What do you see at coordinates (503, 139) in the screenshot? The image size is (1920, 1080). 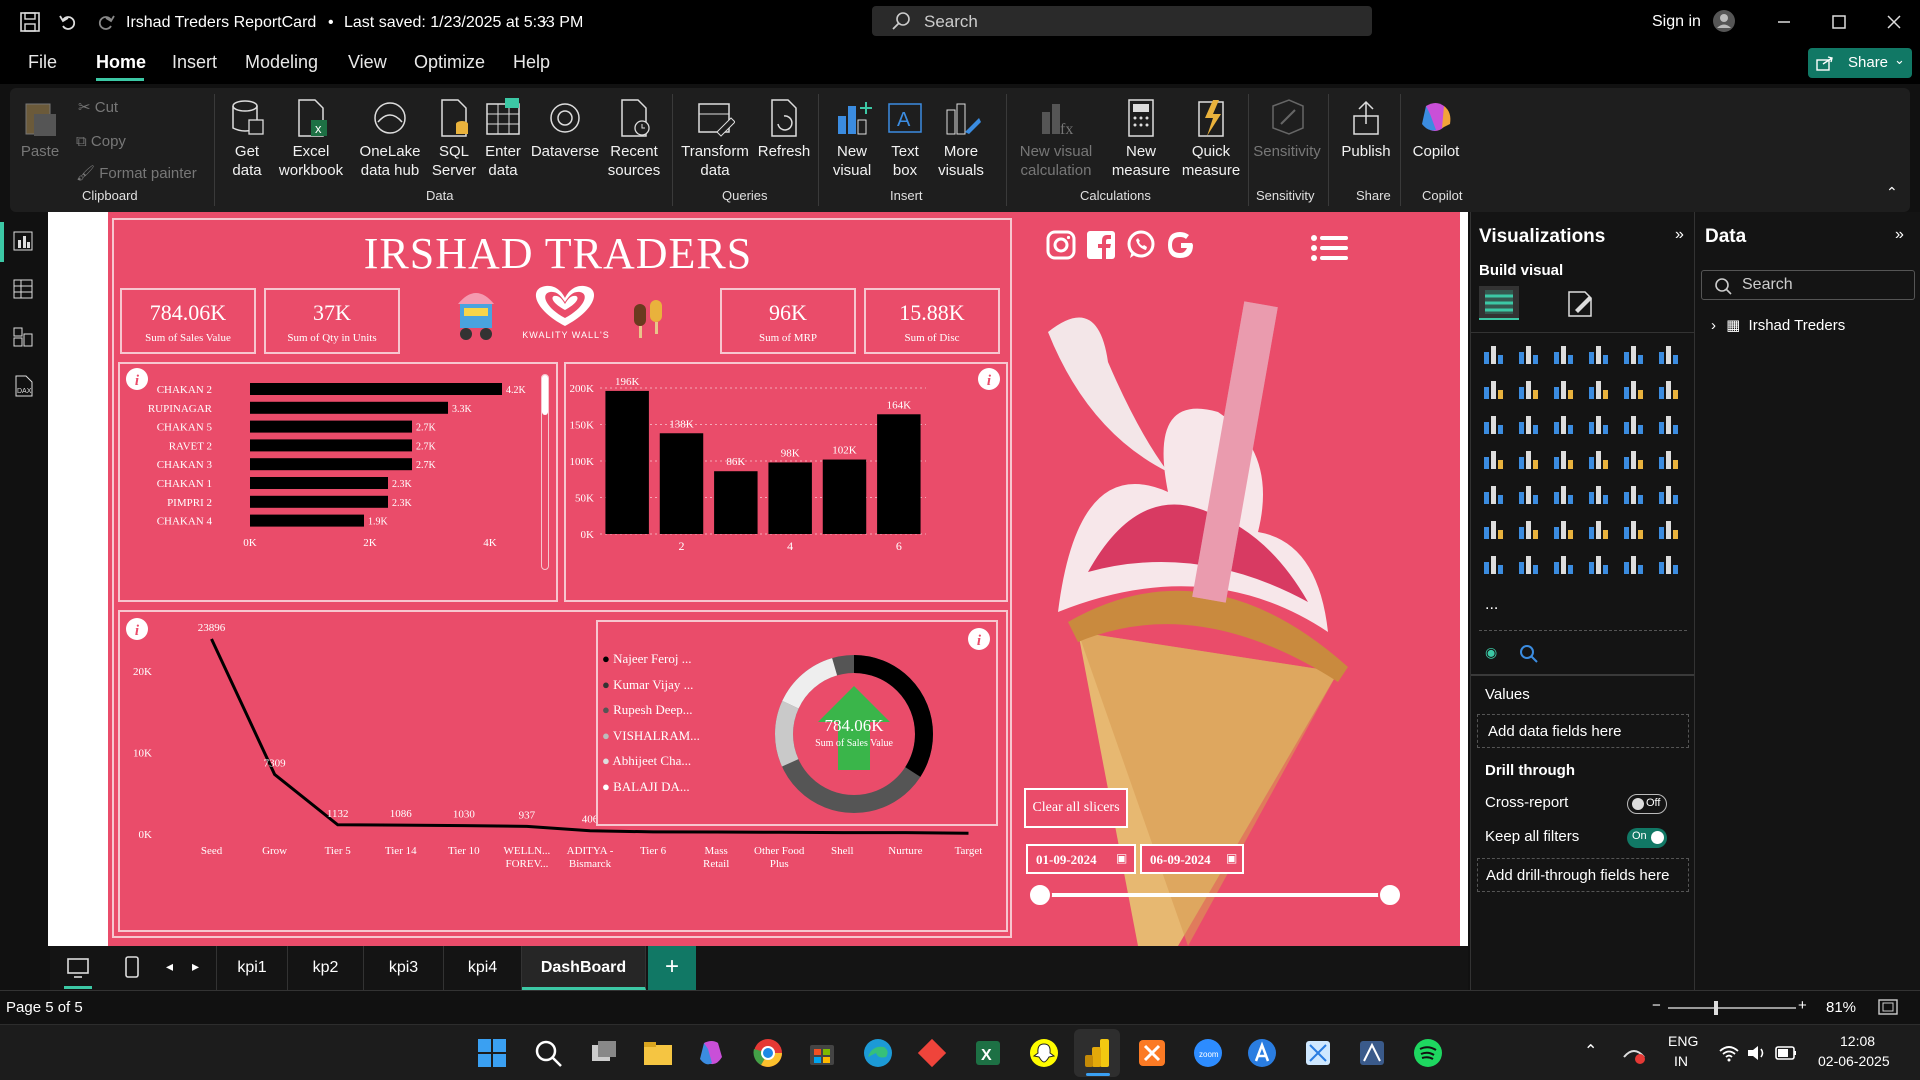 I see `enter-data-button: Enter data` at bounding box center [503, 139].